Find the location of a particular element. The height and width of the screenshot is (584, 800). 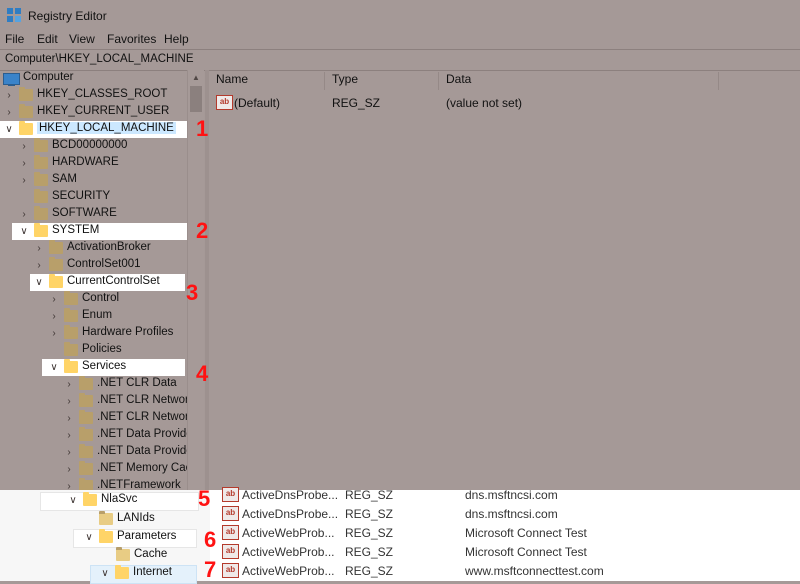

tree-node-security: SECURITY is located at coordinates (92, 197).